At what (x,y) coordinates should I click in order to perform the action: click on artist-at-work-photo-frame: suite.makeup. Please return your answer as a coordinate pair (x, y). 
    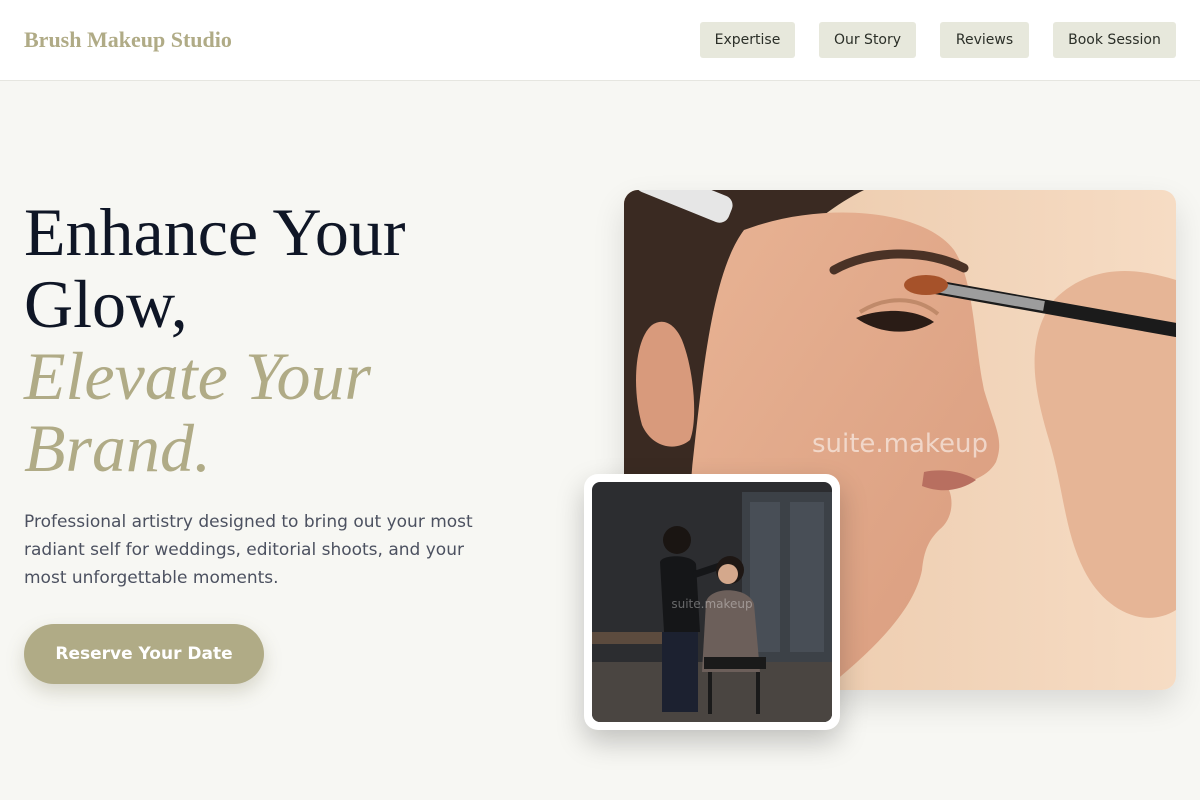
    Looking at the image, I should click on (712, 602).